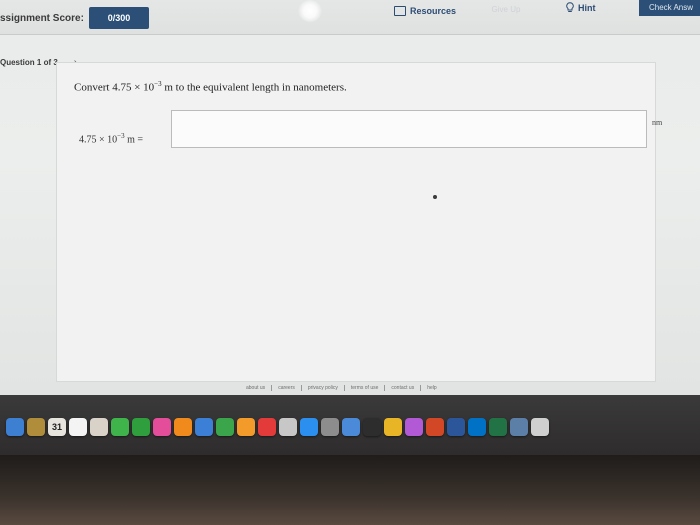 Image resolution: width=700 pixels, height=525 pixels. What do you see at coordinates (409, 129) in the screenshot?
I see `answer-input` at bounding box center [409, 129].